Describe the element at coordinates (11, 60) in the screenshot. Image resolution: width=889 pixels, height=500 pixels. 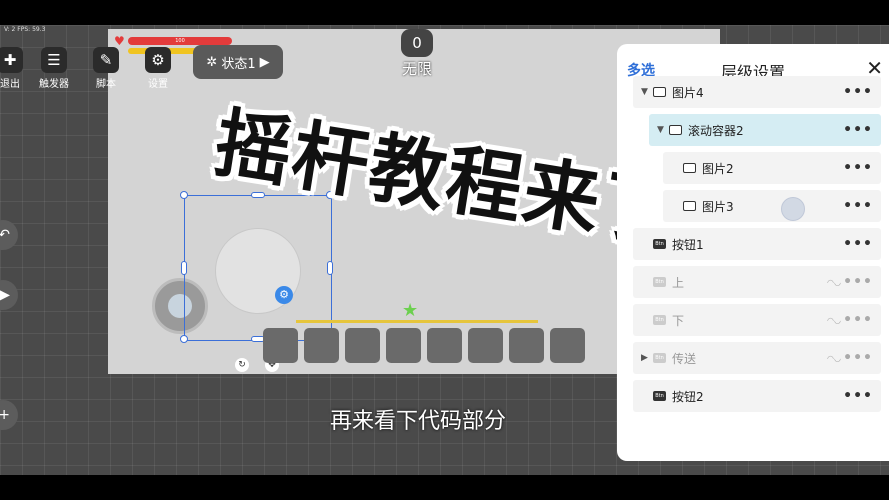
I see `exit-icon: ✚` at that location.